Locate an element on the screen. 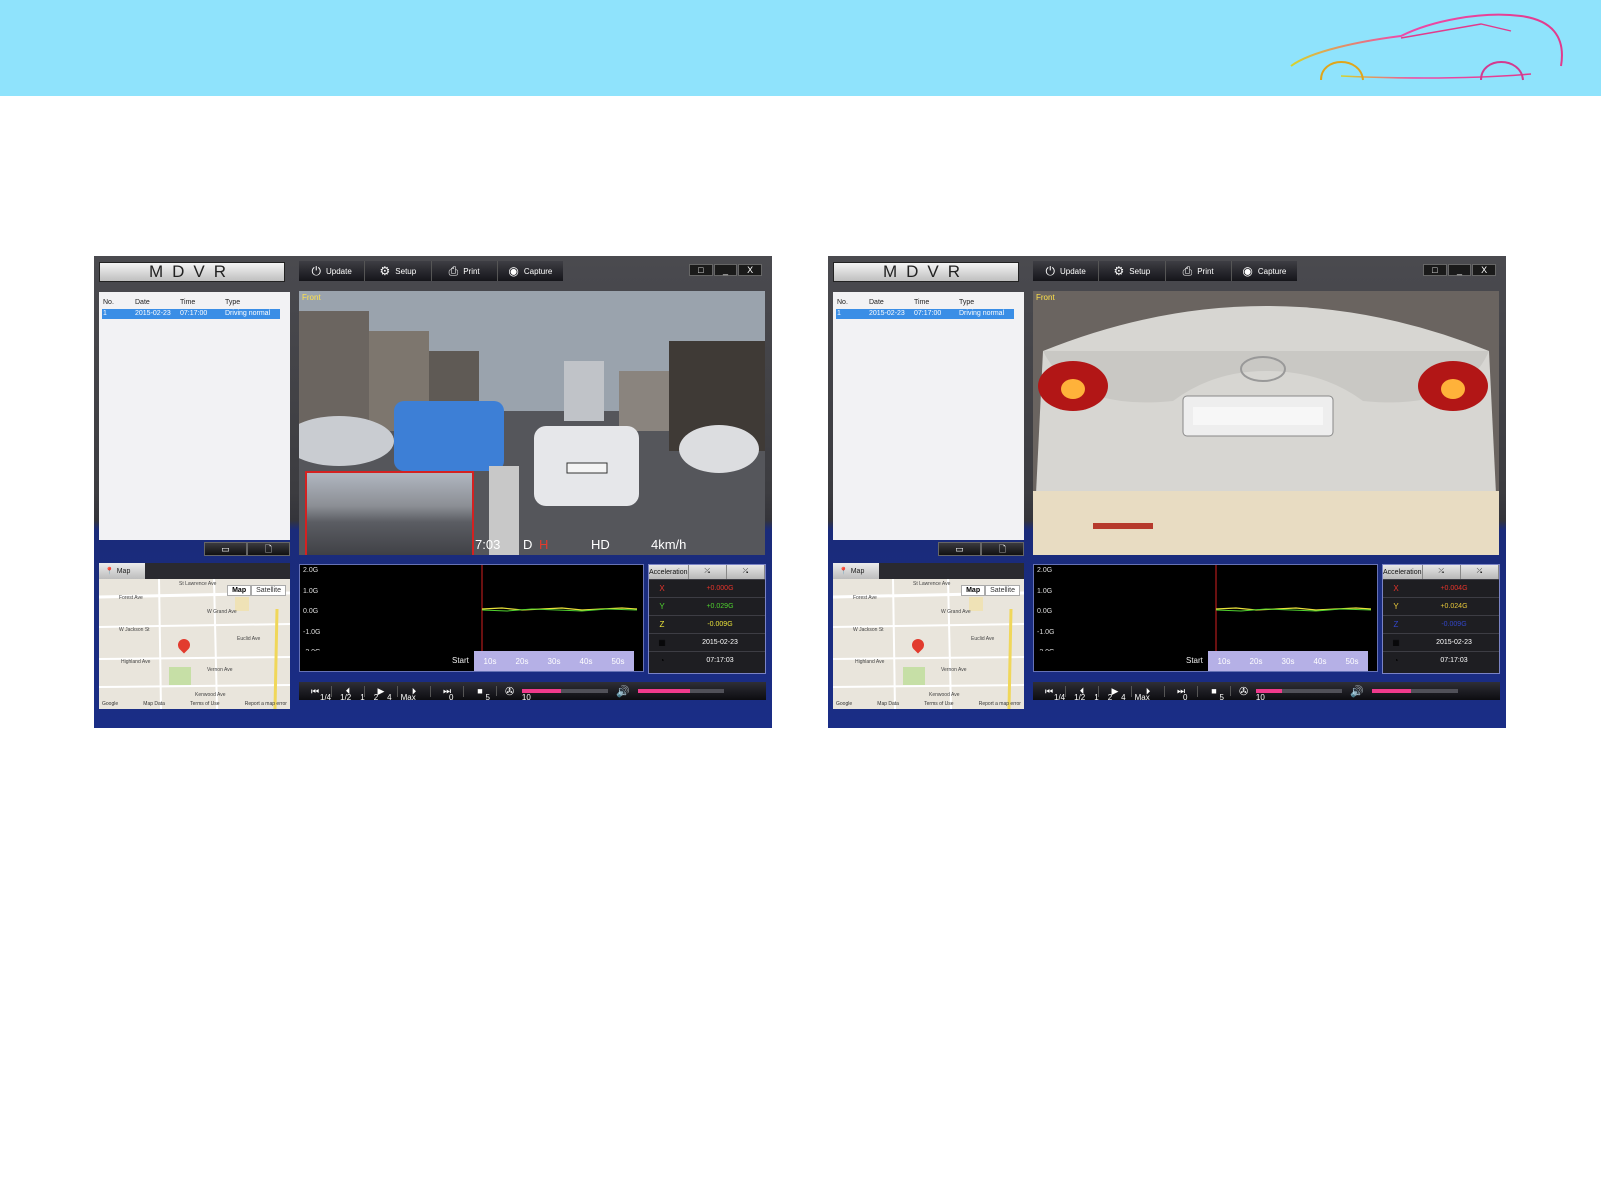 This screenshot has height=1201, width=1601. timeline-tick: 20s is located at coordinates (522, 661).